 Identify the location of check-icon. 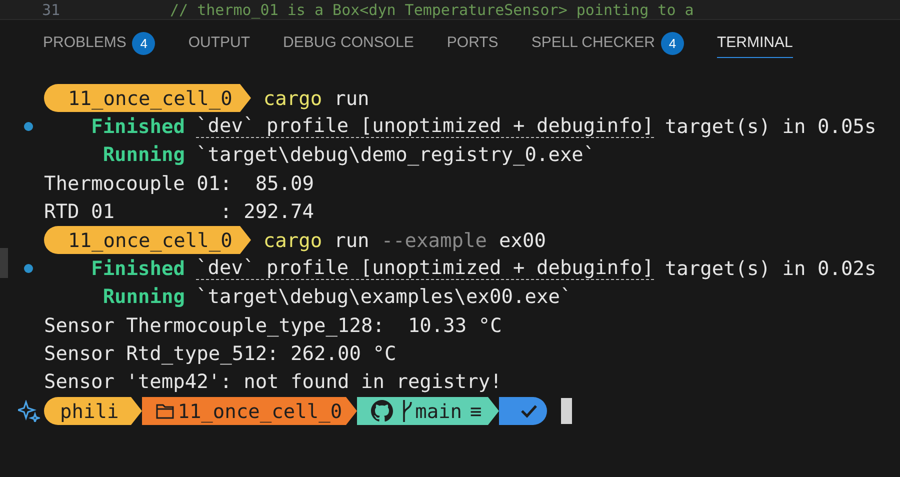
(528, 411).